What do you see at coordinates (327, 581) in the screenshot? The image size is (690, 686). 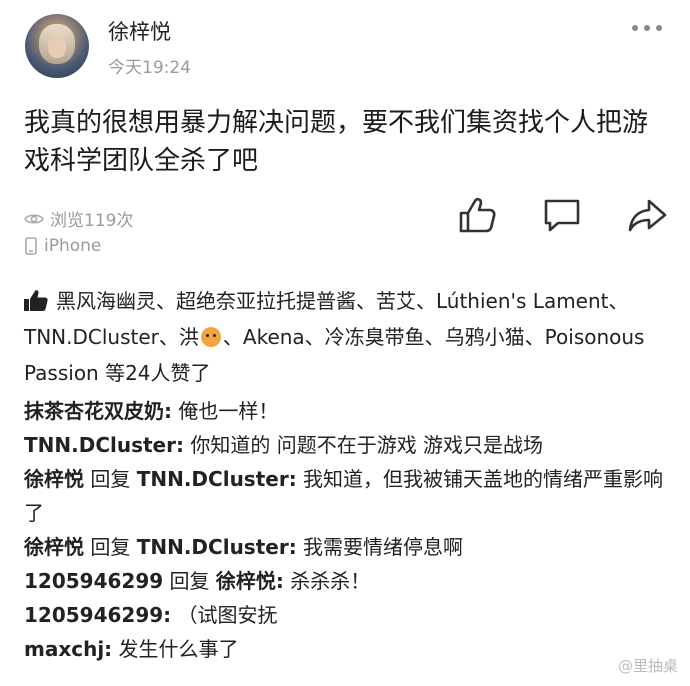 I see `comment-text: 杀杀杀！` at bounding box center [327, 581].